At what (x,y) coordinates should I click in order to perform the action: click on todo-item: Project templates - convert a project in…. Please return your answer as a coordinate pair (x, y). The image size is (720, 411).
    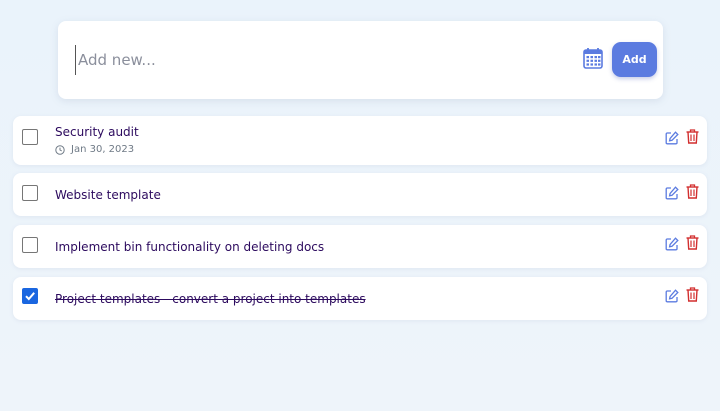
    Looking at the image, I should click on (360, 298).